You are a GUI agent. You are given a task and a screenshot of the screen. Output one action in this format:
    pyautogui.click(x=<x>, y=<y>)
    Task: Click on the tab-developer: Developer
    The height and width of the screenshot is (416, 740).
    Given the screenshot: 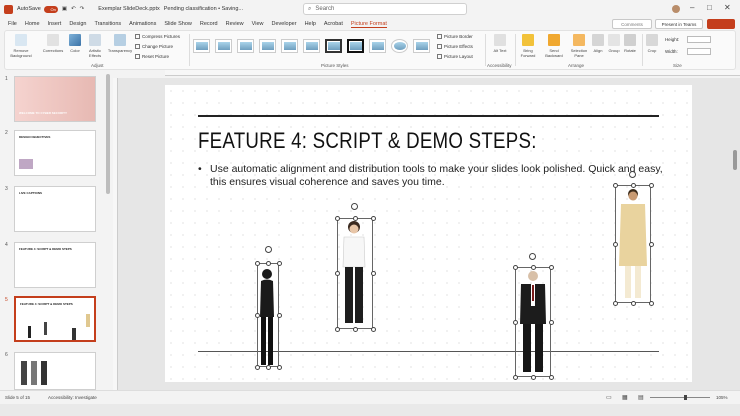 What is the action you would take?
    pyautogui.click(x=284, y=24)
    